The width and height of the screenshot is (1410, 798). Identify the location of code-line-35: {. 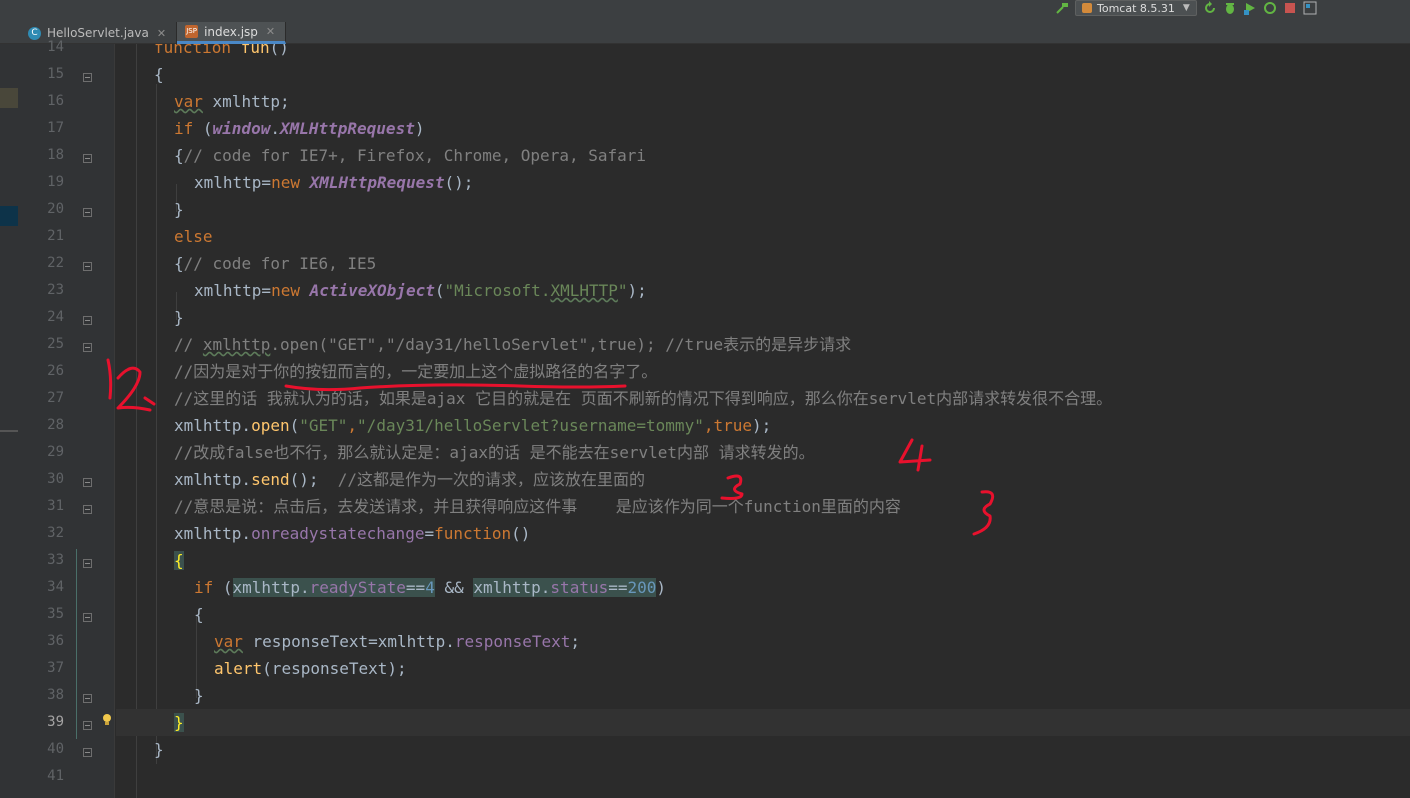
(199, 614).